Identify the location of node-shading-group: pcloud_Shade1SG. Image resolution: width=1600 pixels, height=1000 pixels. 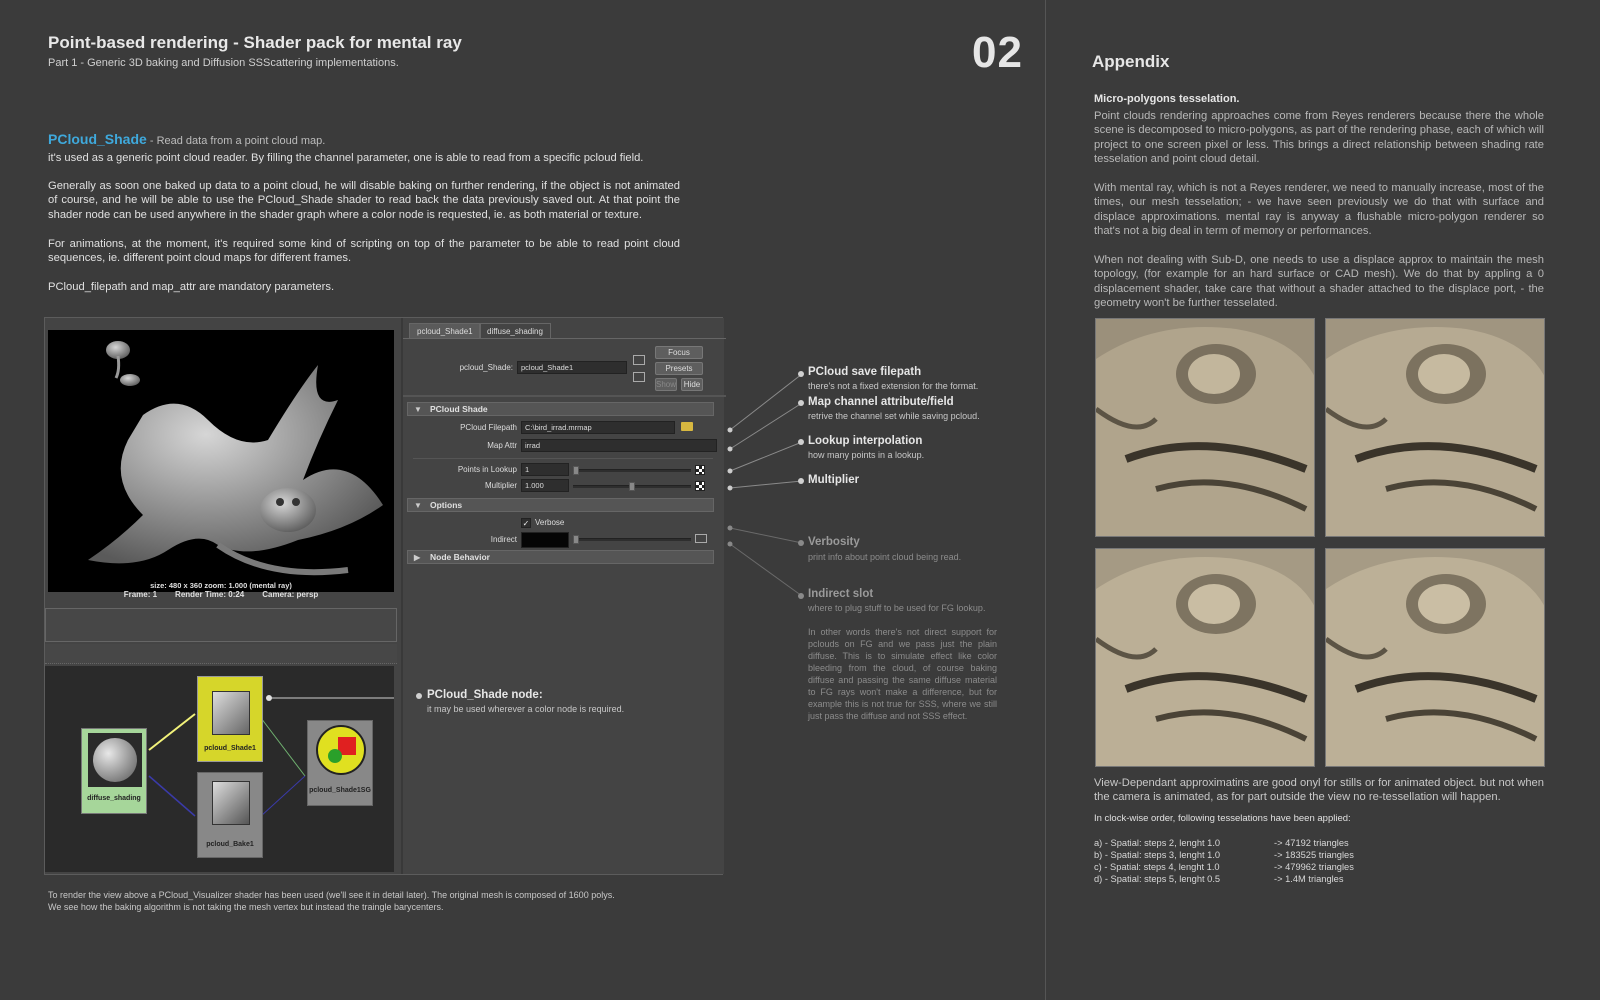
(340, 763).